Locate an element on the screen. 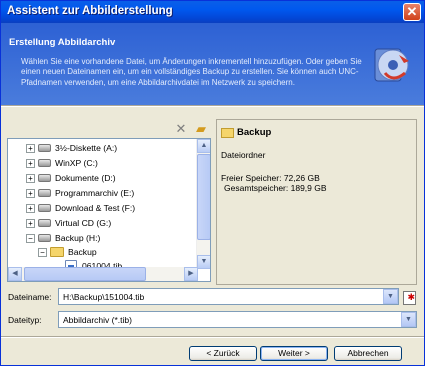 This screenshot has width=425, height=366. info-total-space: Gesamtspeicher: 189,9 GB is located at coordinates (275, 188).